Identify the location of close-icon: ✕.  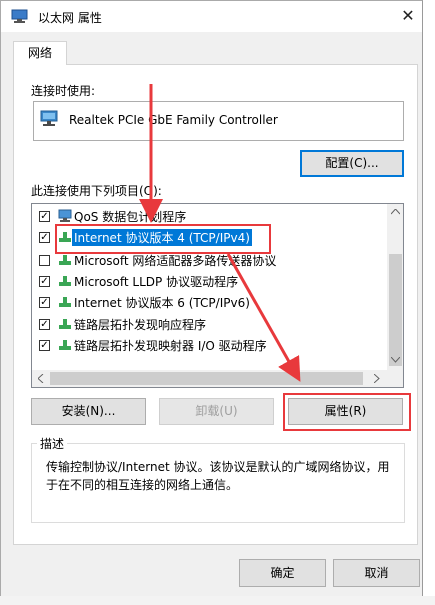
(408, 15).